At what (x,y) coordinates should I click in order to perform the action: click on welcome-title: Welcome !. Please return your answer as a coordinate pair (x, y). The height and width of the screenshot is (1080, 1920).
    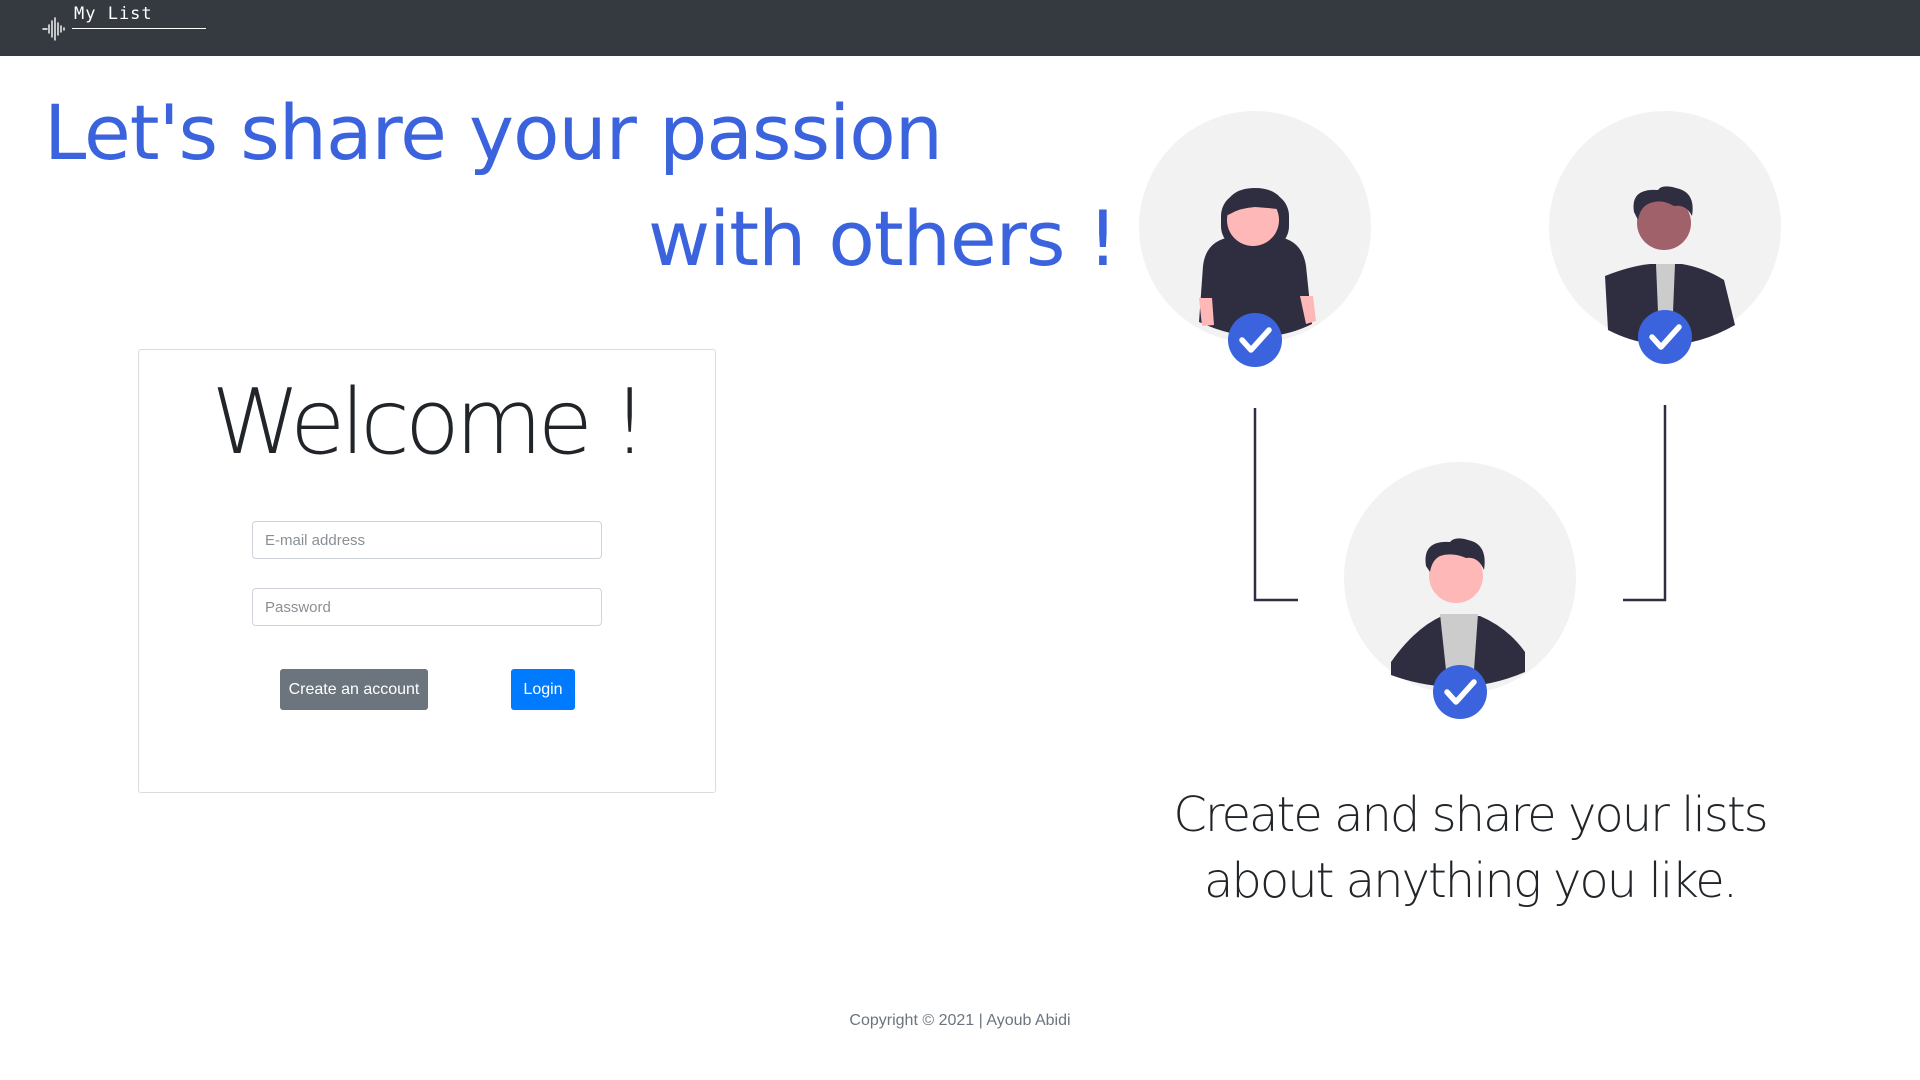
    Looking at the image, I should click on (429, 422).